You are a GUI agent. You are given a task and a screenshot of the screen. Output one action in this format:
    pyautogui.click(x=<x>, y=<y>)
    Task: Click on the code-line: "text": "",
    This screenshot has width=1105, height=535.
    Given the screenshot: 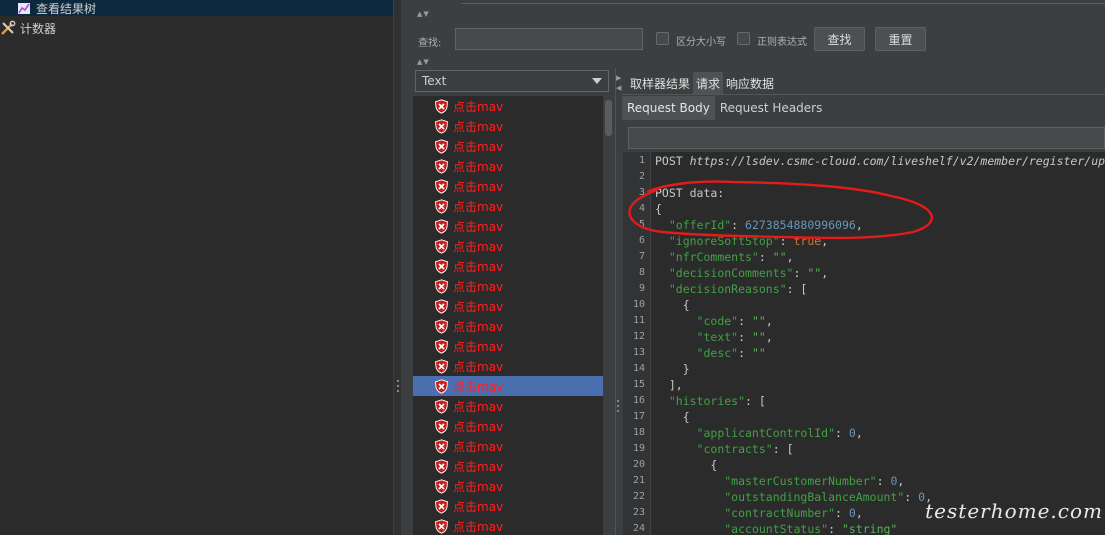 What is the action you would take?
    pyautogui.click(x=714, y=337)
    